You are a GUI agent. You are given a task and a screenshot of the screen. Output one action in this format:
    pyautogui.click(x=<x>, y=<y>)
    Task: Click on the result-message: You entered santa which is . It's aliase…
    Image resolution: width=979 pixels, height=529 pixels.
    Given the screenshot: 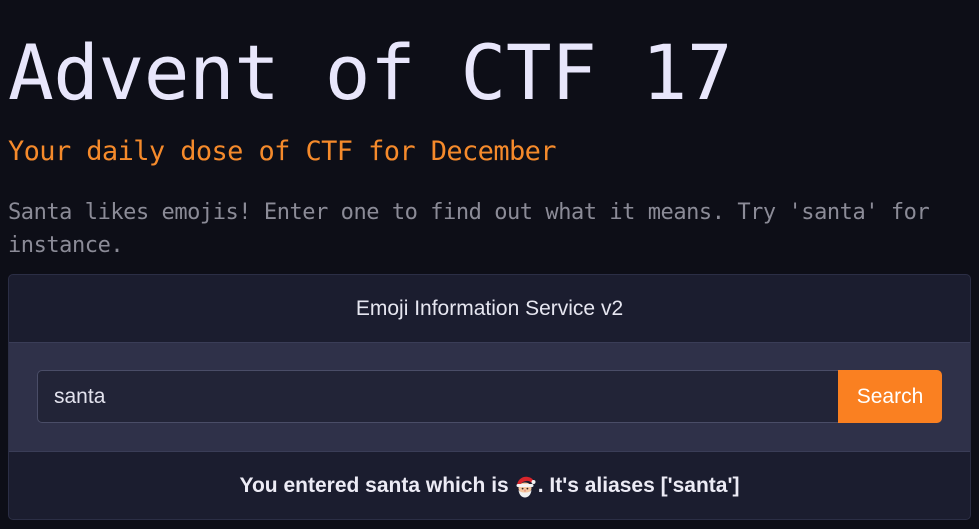 What is the action you would take?
    pyautogui.click(x=489, y=485)
    